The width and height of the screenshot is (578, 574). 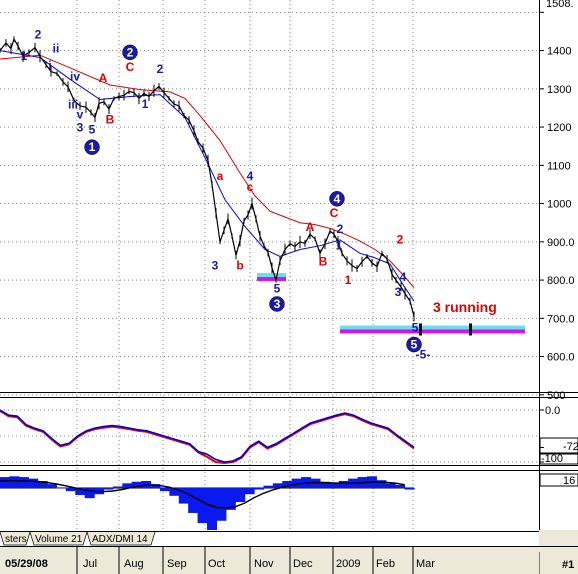 I want to click on x-tick-label: Mar, so click(x=425, y=564).